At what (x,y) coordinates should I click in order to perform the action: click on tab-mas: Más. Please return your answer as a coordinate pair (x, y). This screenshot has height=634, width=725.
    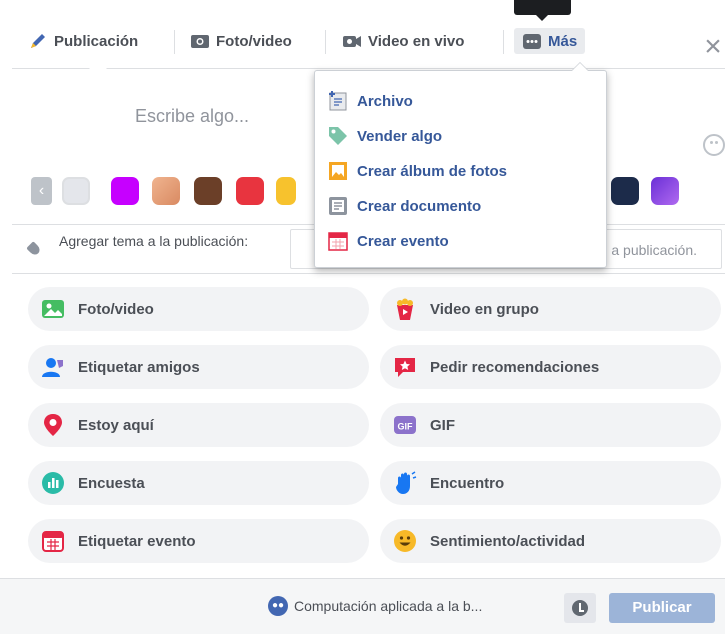
    Looking at the image, I should click on (550, 41).